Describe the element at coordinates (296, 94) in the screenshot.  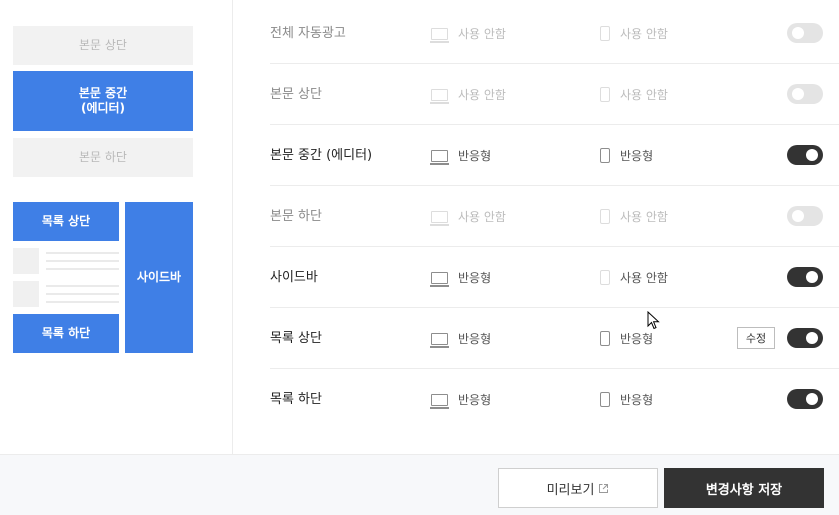
I see `row-label: 본문 상단` at that location.